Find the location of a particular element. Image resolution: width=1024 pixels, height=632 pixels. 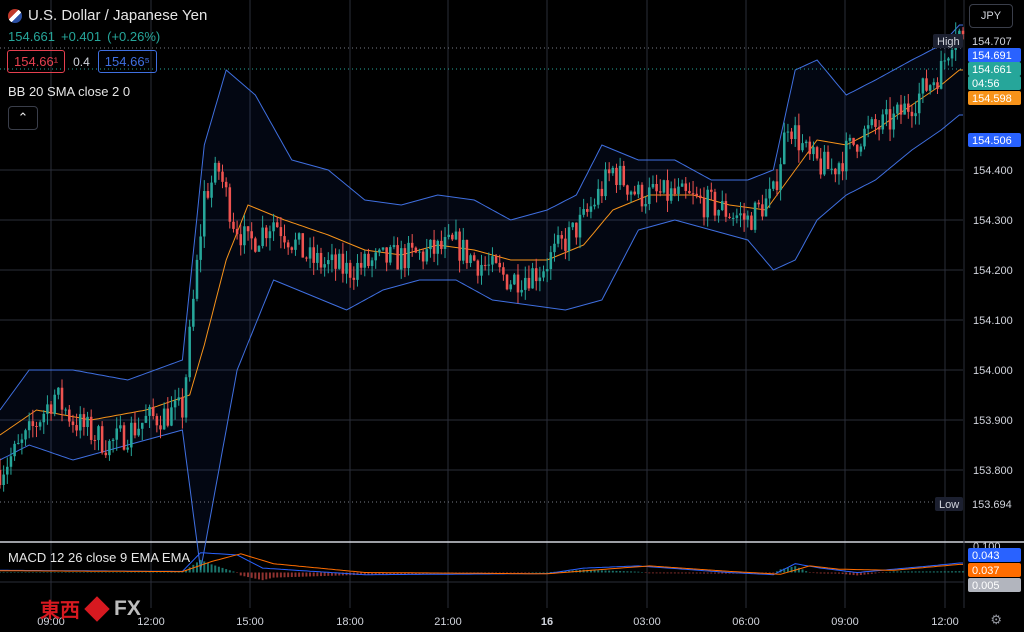

sell-button: 154.66¹ is located at coordinates (36, 61).